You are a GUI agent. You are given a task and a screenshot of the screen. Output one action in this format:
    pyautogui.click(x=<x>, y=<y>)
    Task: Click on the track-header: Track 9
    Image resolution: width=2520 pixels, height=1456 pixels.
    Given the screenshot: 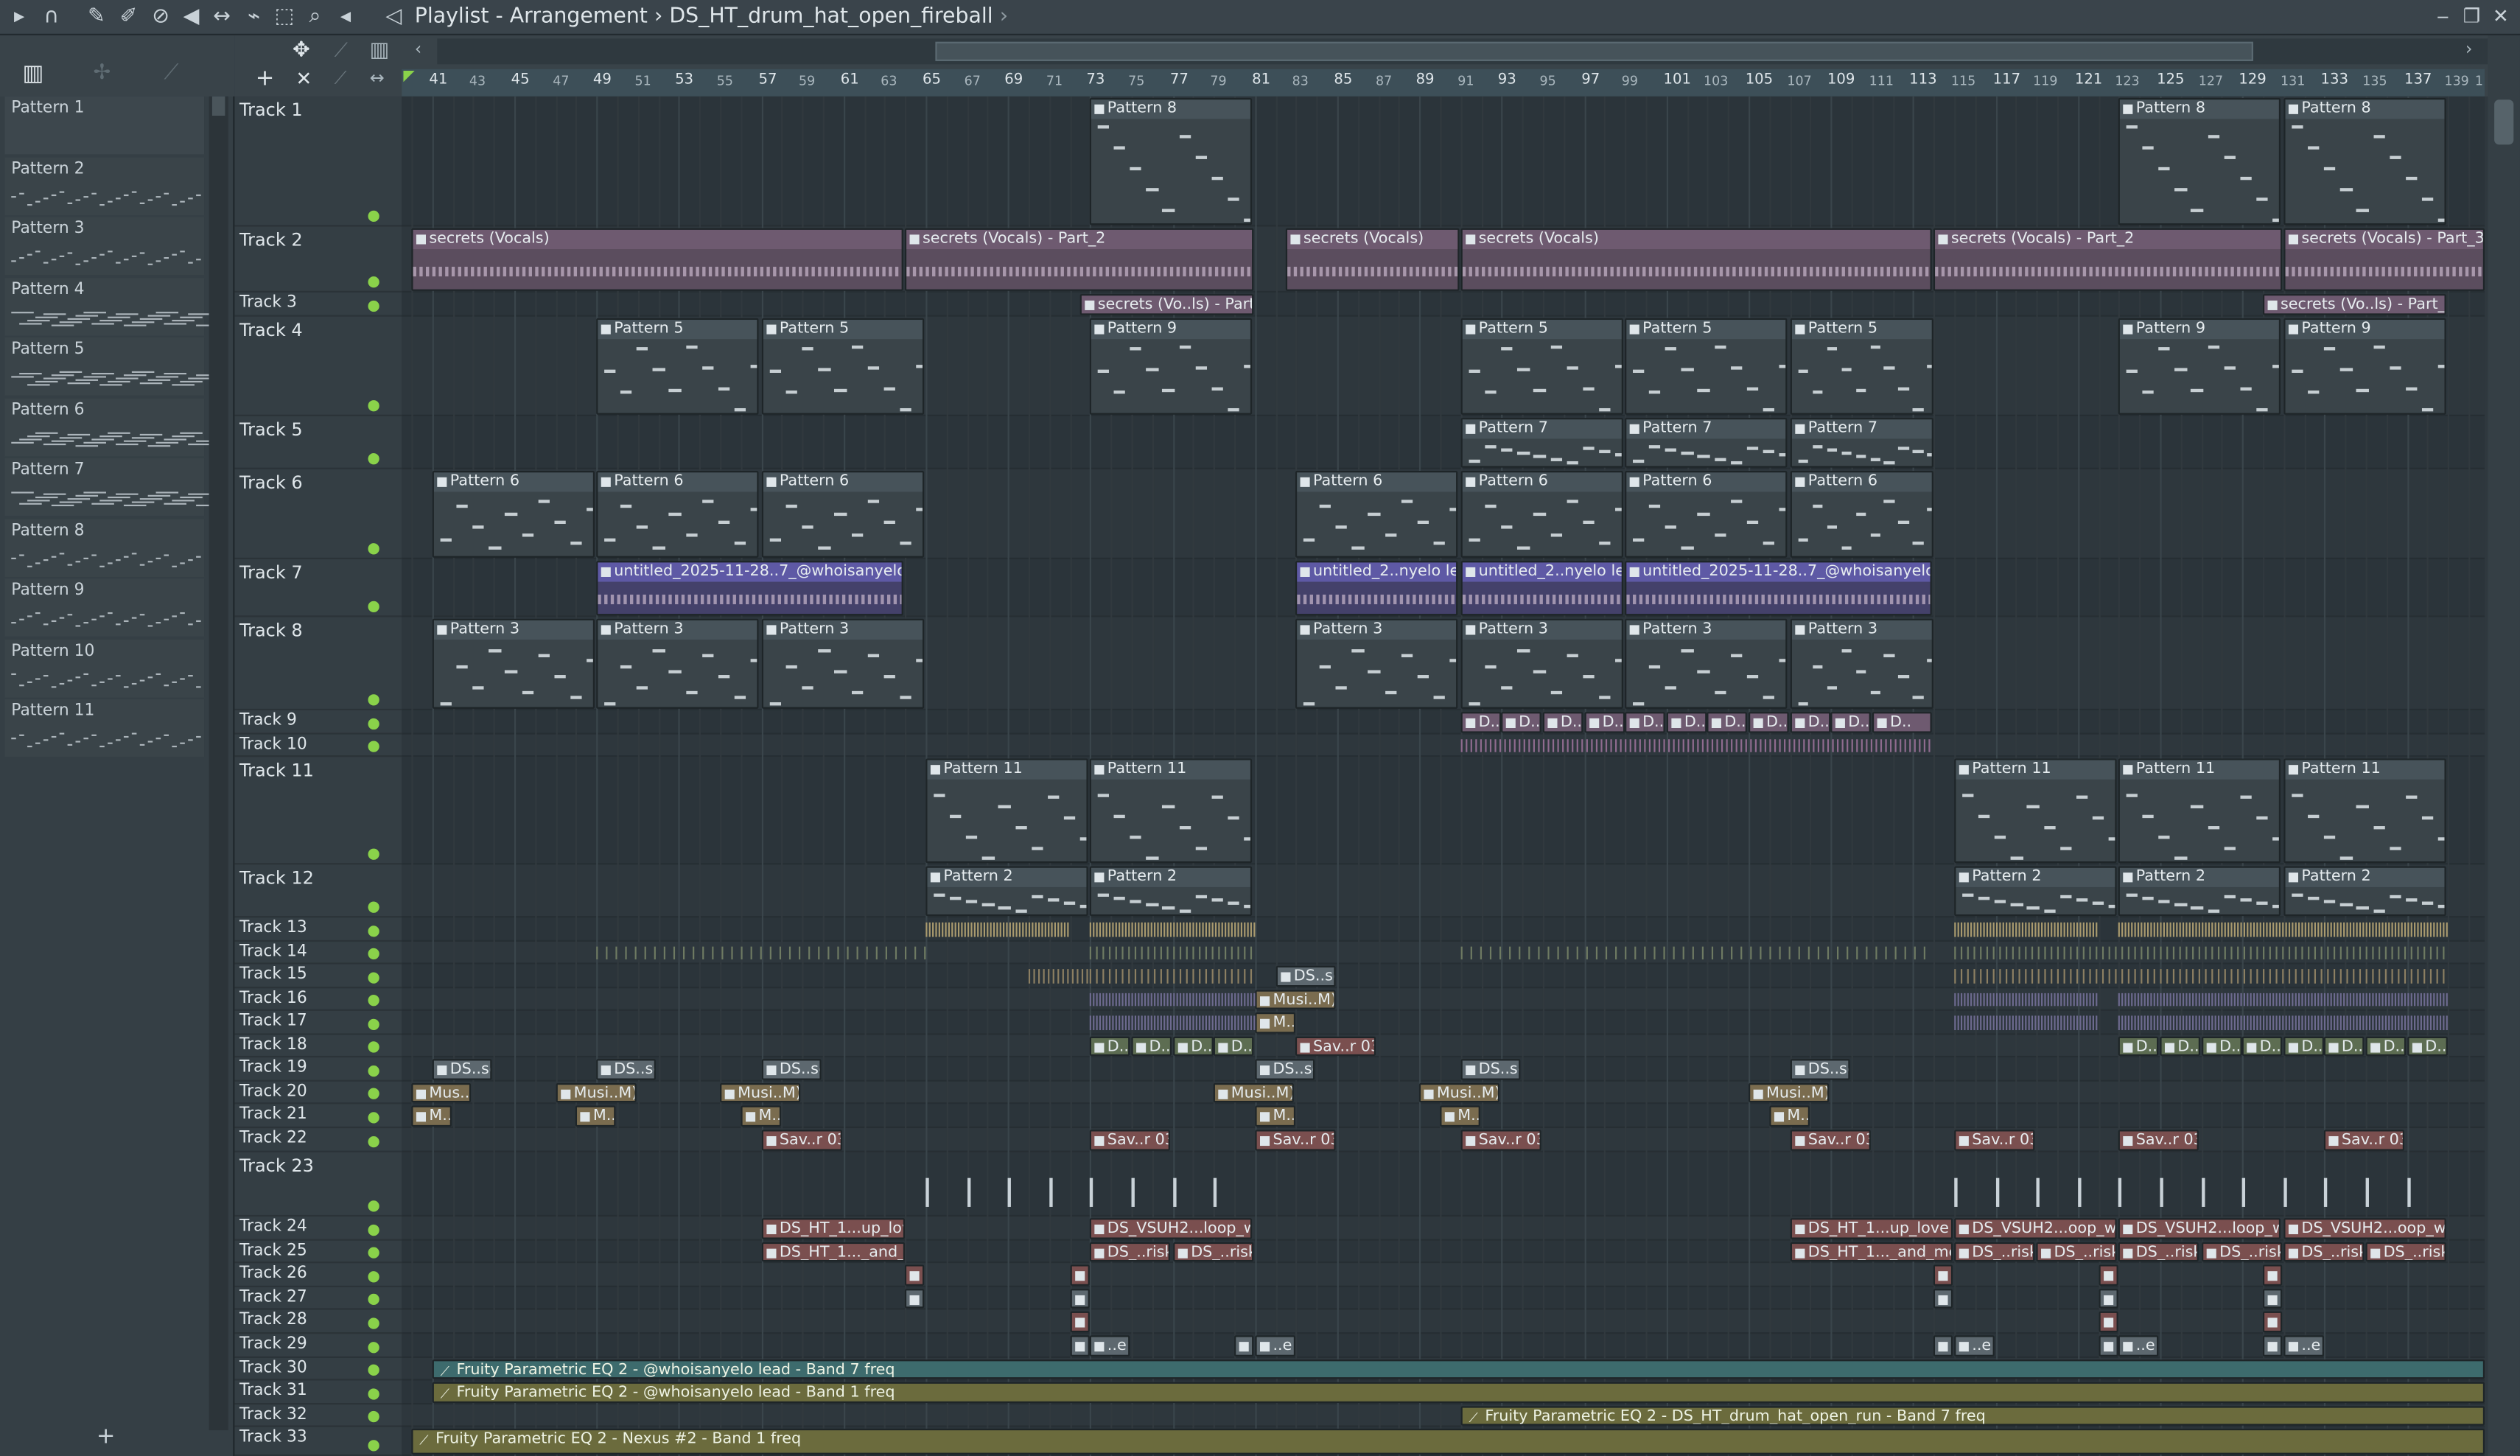 What is the action you would take?
    pyautogui.click(x=318, y=722)
    